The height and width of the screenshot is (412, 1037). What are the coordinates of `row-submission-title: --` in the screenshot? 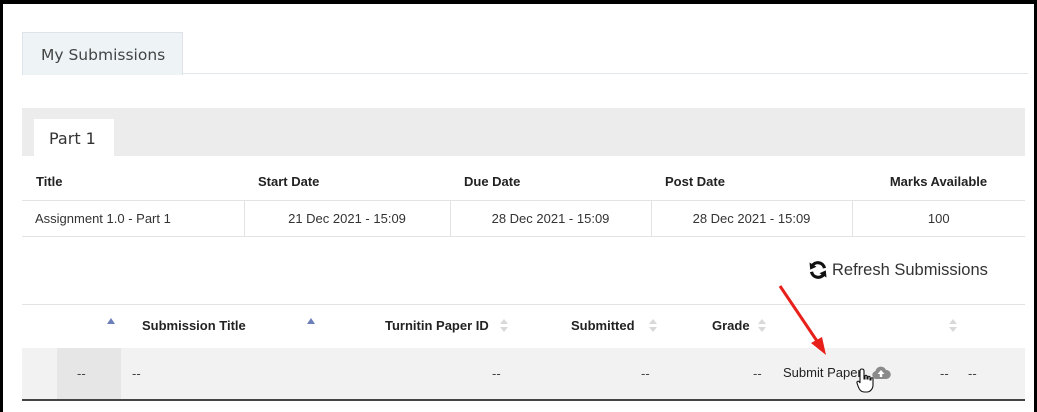 It's located at (136, 373).